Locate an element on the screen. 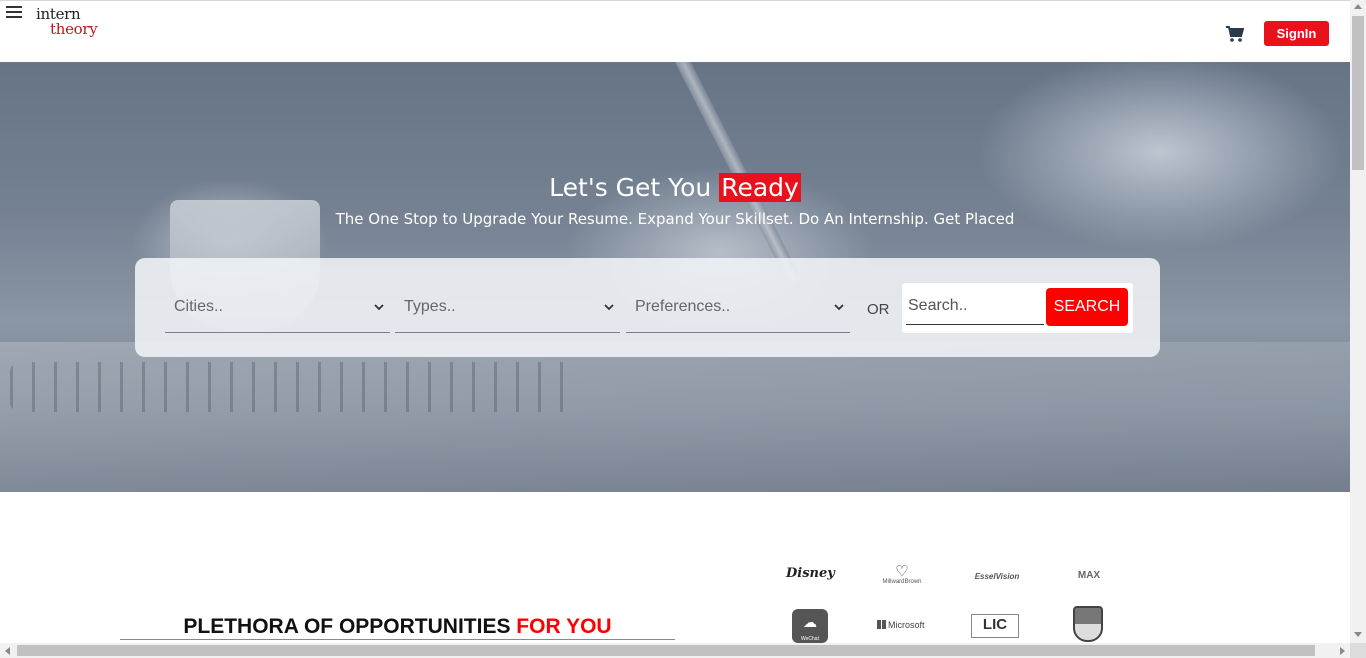 The height and width of the screenshot is (658, 1366). disney-logo: Disney is located at coordinates (810, 573).